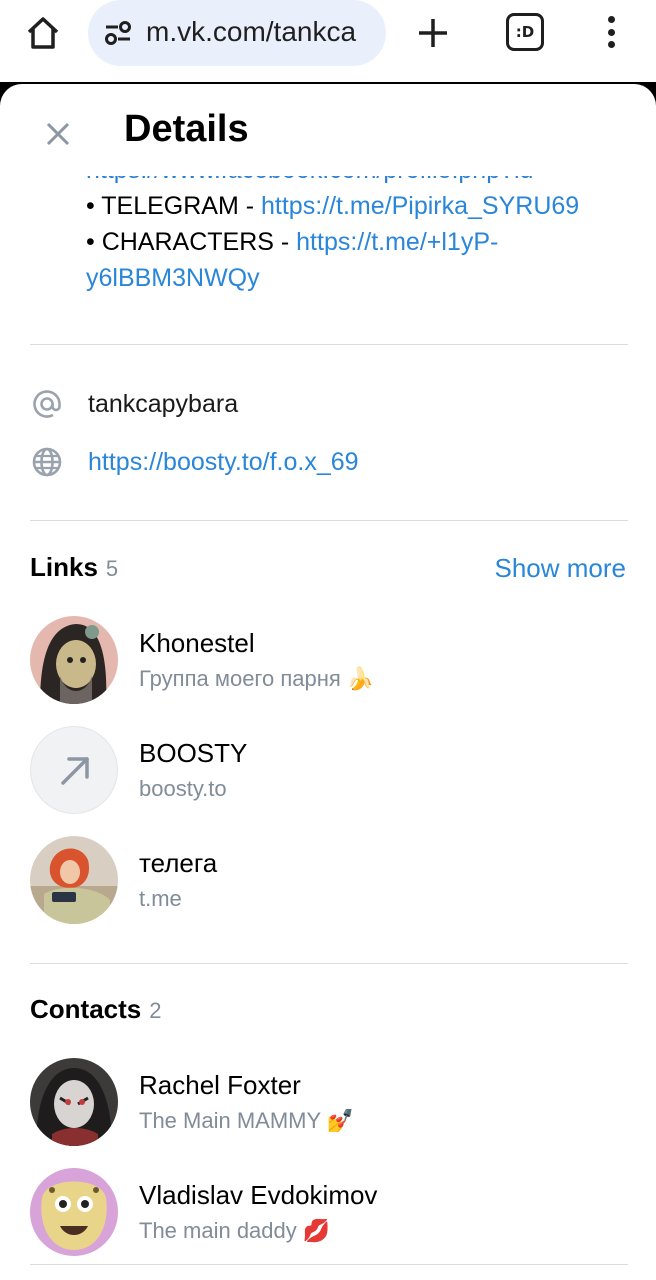  I want to click on link-name: BOOSTY, so click(193, 753).